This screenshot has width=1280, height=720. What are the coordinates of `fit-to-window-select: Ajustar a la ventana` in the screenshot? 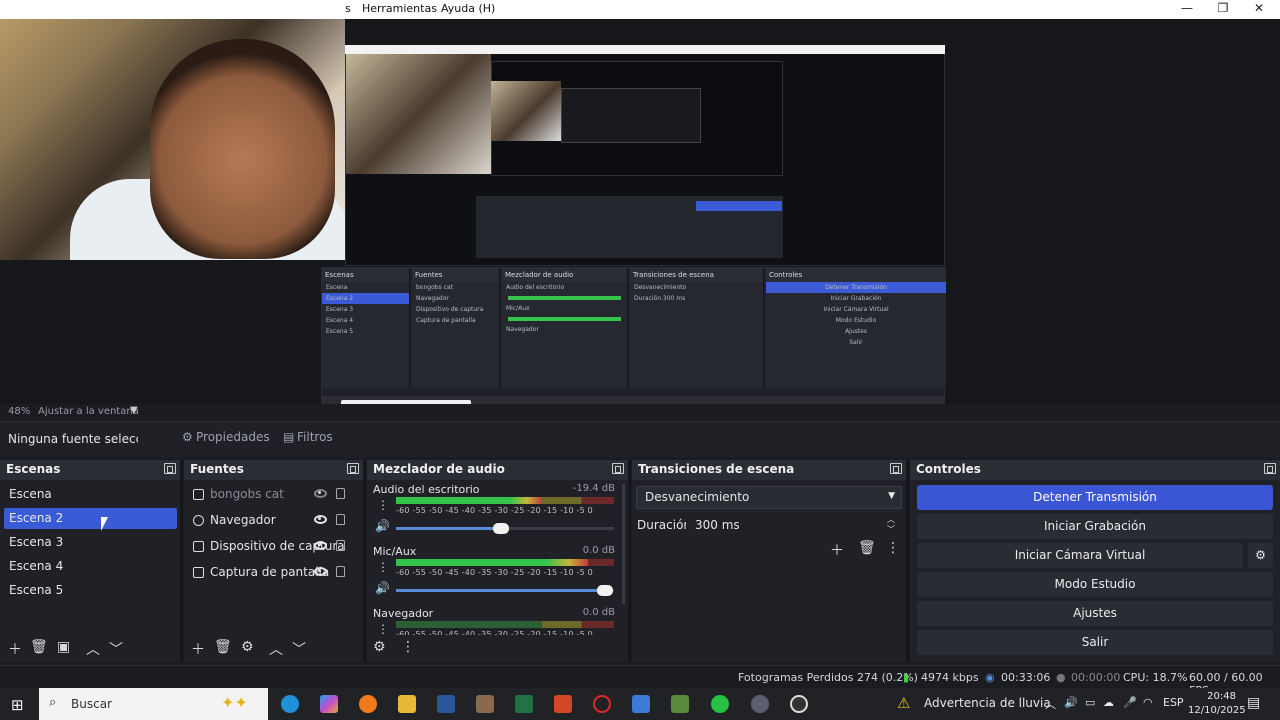 It's located at (88, 411).